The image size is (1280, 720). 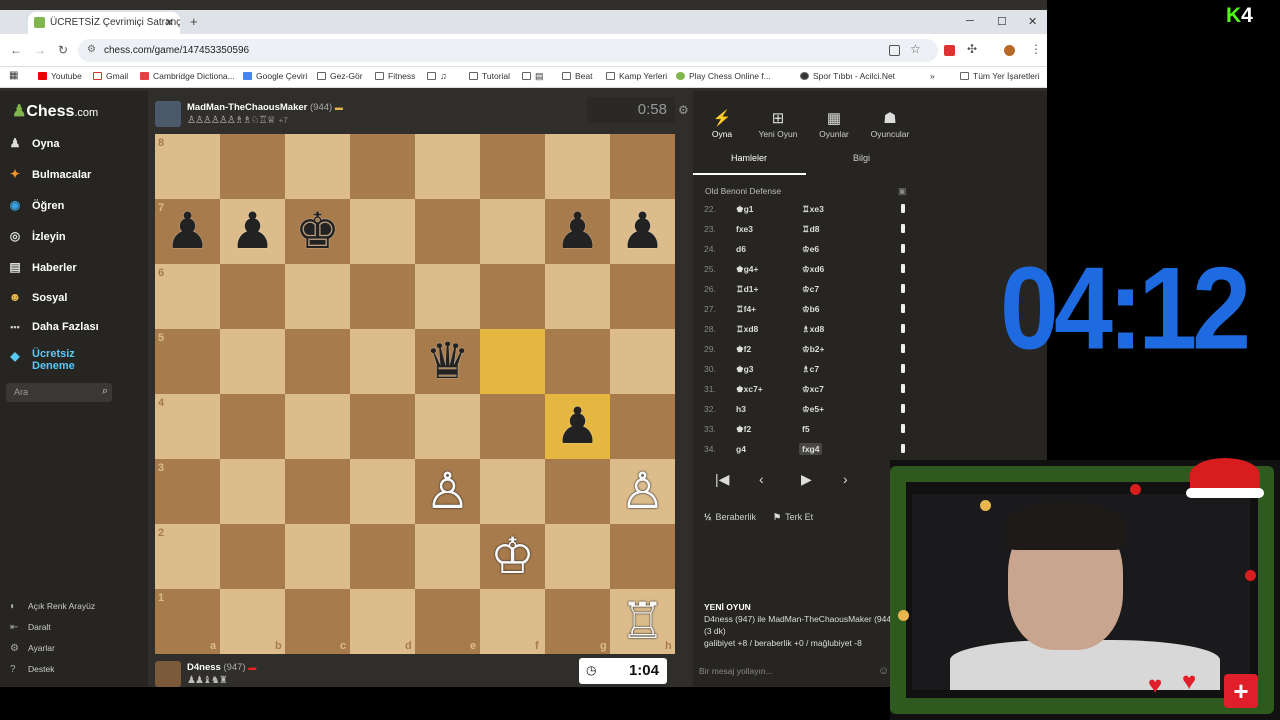 I want to click on prev-move-icon: ‹, so click(x=761, y=479).